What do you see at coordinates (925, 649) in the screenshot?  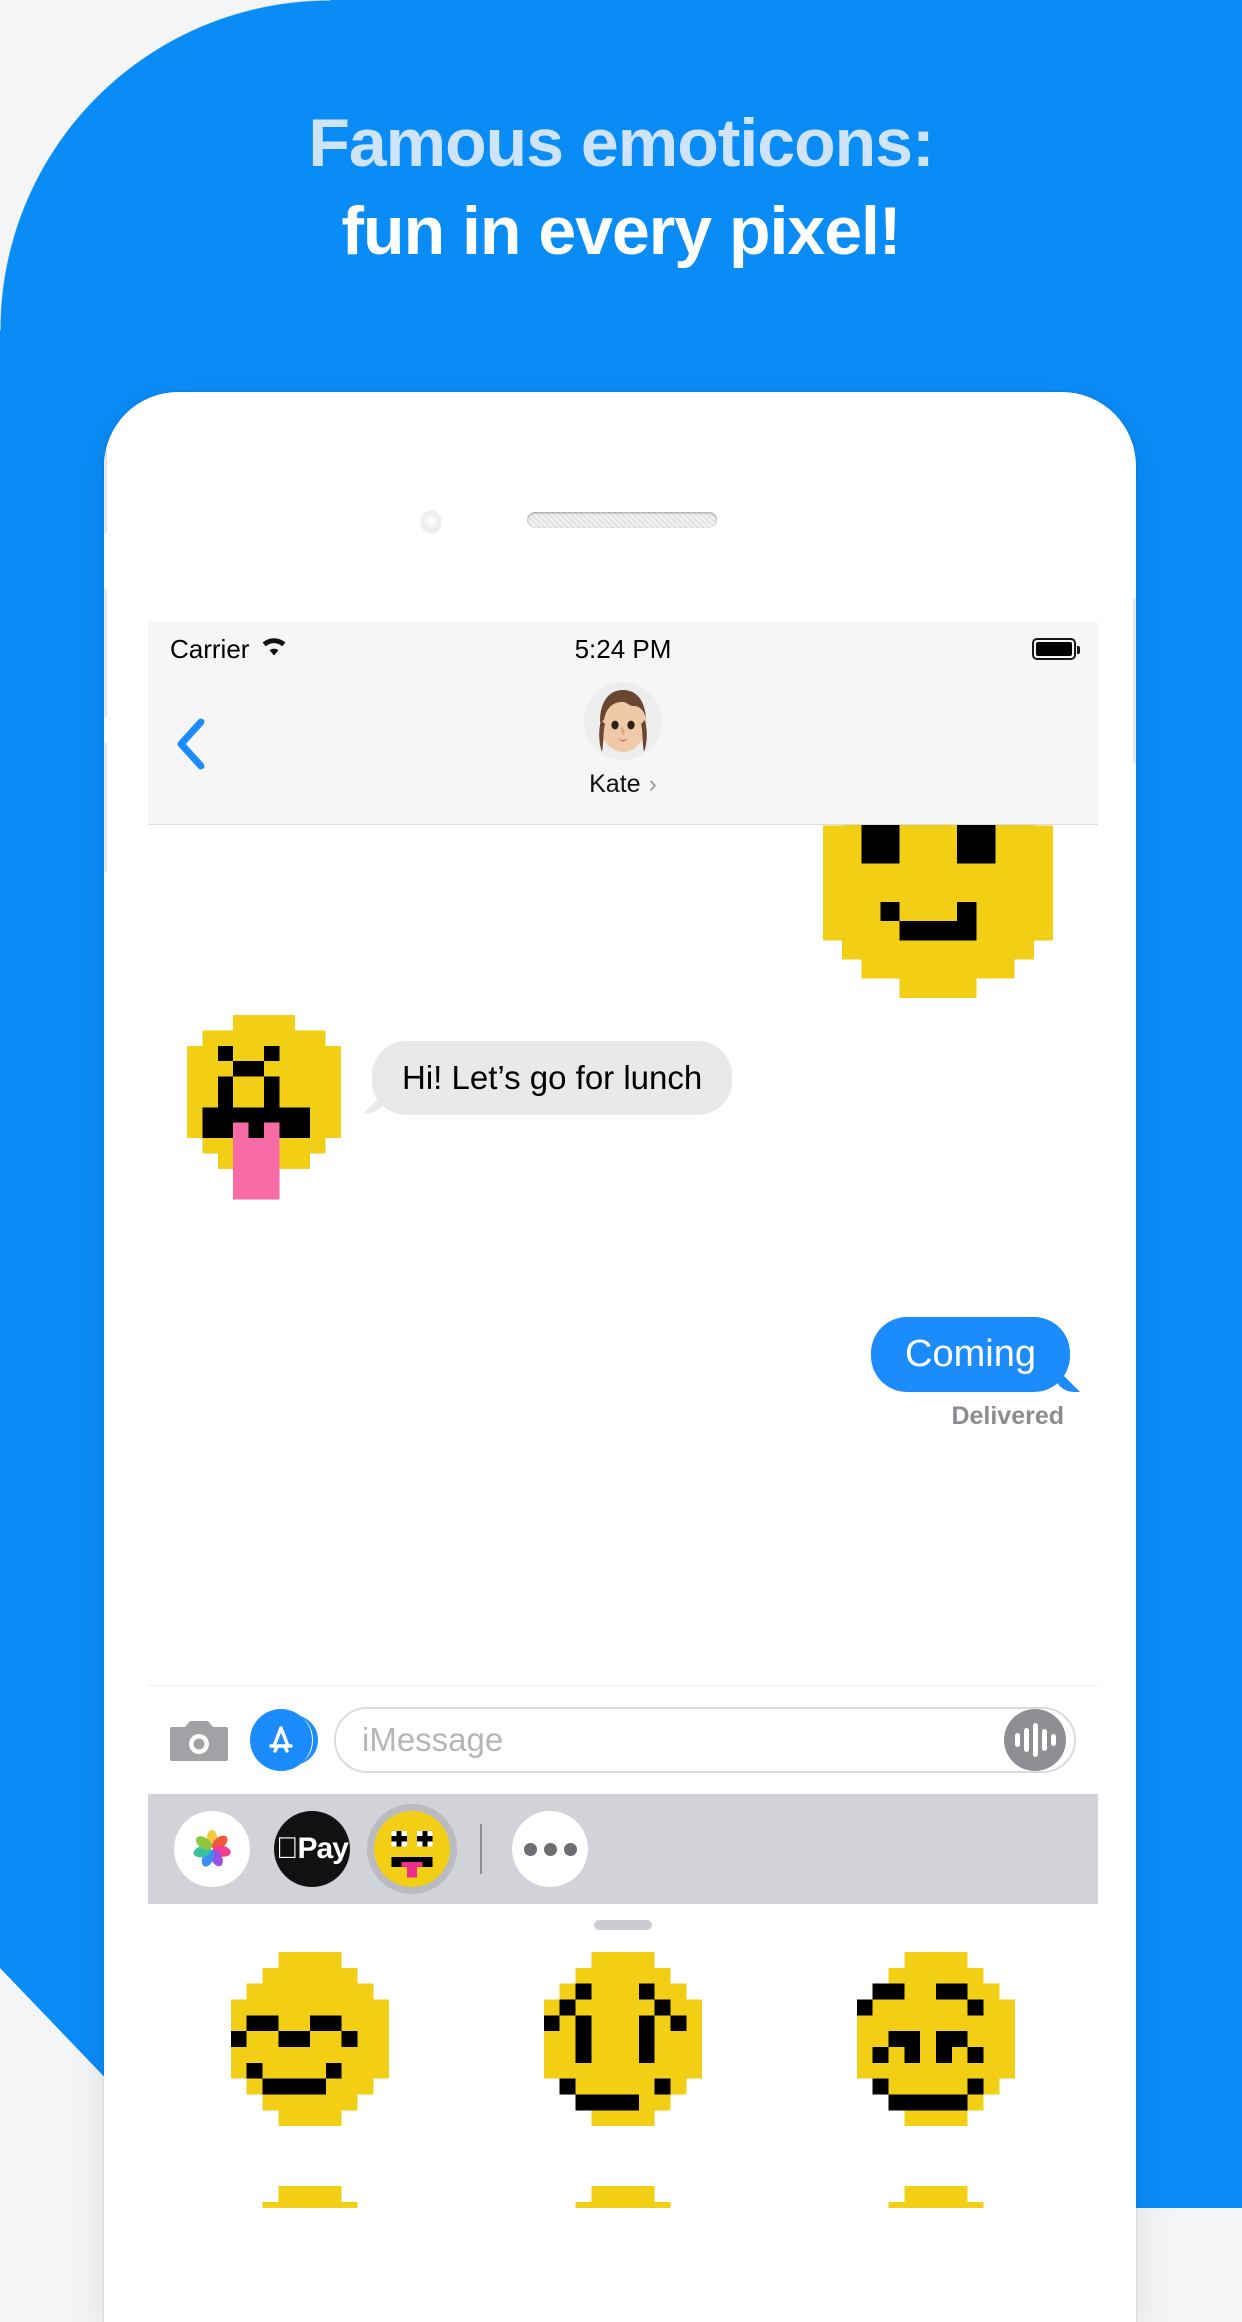 I see `status-right` at bounding box center [925, 649].